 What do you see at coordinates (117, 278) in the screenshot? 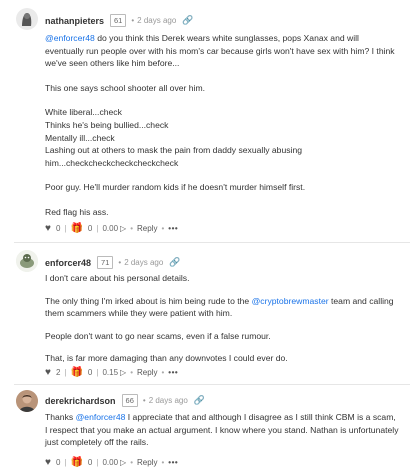
I see `paragraph-text: I don't care about his personal details.` at bounding box center [117, 278].